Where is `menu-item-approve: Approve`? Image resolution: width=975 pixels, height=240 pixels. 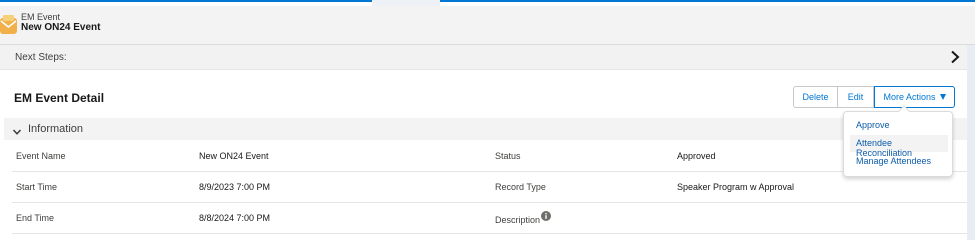 menu-item-approve: Approve is located at coordinates (899, 125).